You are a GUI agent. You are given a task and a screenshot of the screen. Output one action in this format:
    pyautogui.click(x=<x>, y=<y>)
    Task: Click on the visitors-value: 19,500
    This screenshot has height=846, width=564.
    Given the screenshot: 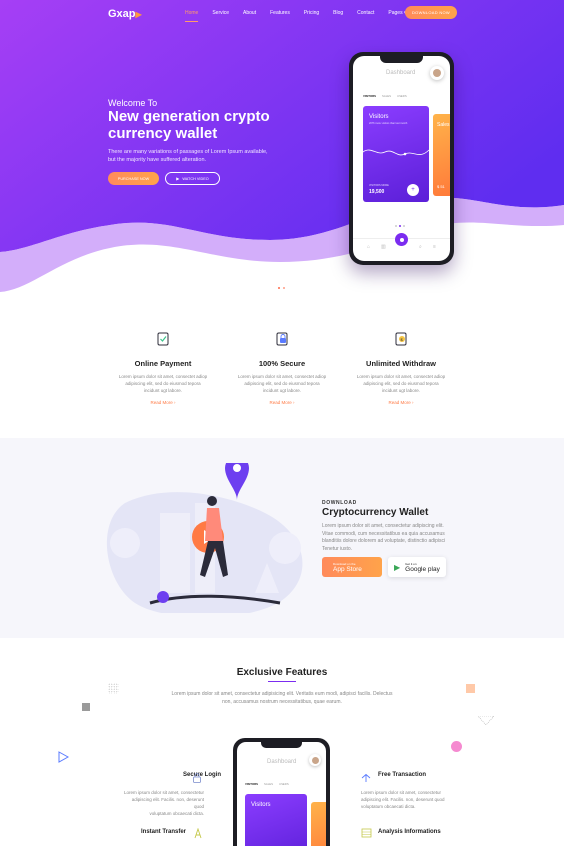 What is the action you would take?
    pyautogui.click(x=377, y=192)
    